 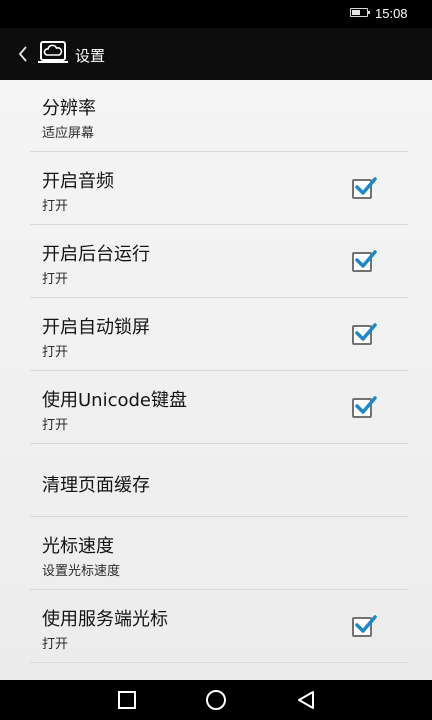 What do you see at coordinates (90, 56) in the screenshot?
I see `page-title: 设置` at bounding box center [90, 56].